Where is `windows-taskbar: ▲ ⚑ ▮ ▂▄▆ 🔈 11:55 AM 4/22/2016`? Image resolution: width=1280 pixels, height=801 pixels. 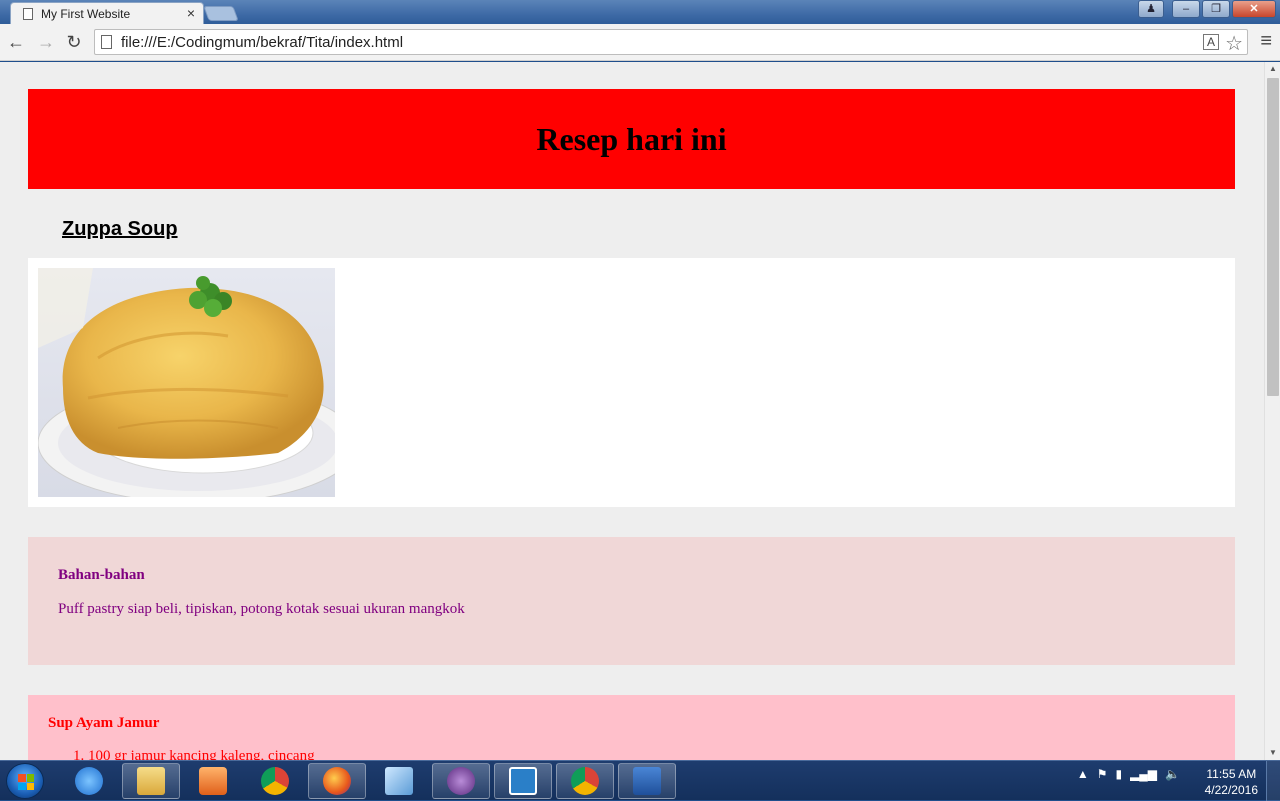
windows-taskbar: ▲ ⚑ ▮ ▂▄▆ 🔈 11:55 AM 4/22/2016 is located at coordinates (640, 780).